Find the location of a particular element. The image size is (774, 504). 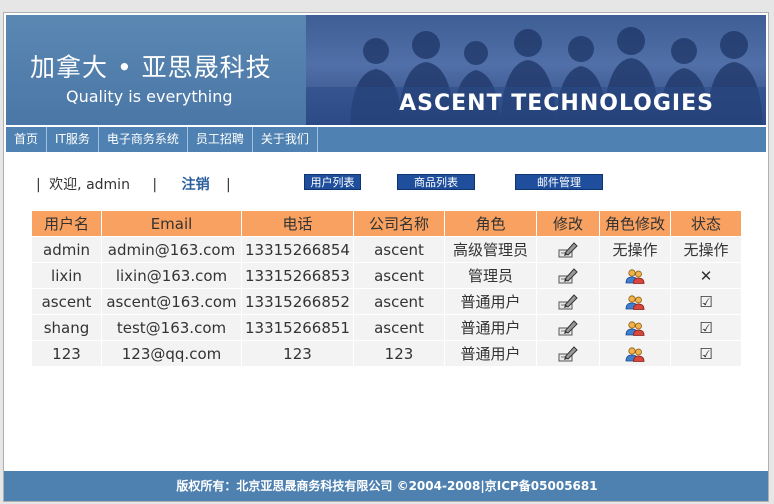

column-header-email: Email is located at coordinates (172, 223).